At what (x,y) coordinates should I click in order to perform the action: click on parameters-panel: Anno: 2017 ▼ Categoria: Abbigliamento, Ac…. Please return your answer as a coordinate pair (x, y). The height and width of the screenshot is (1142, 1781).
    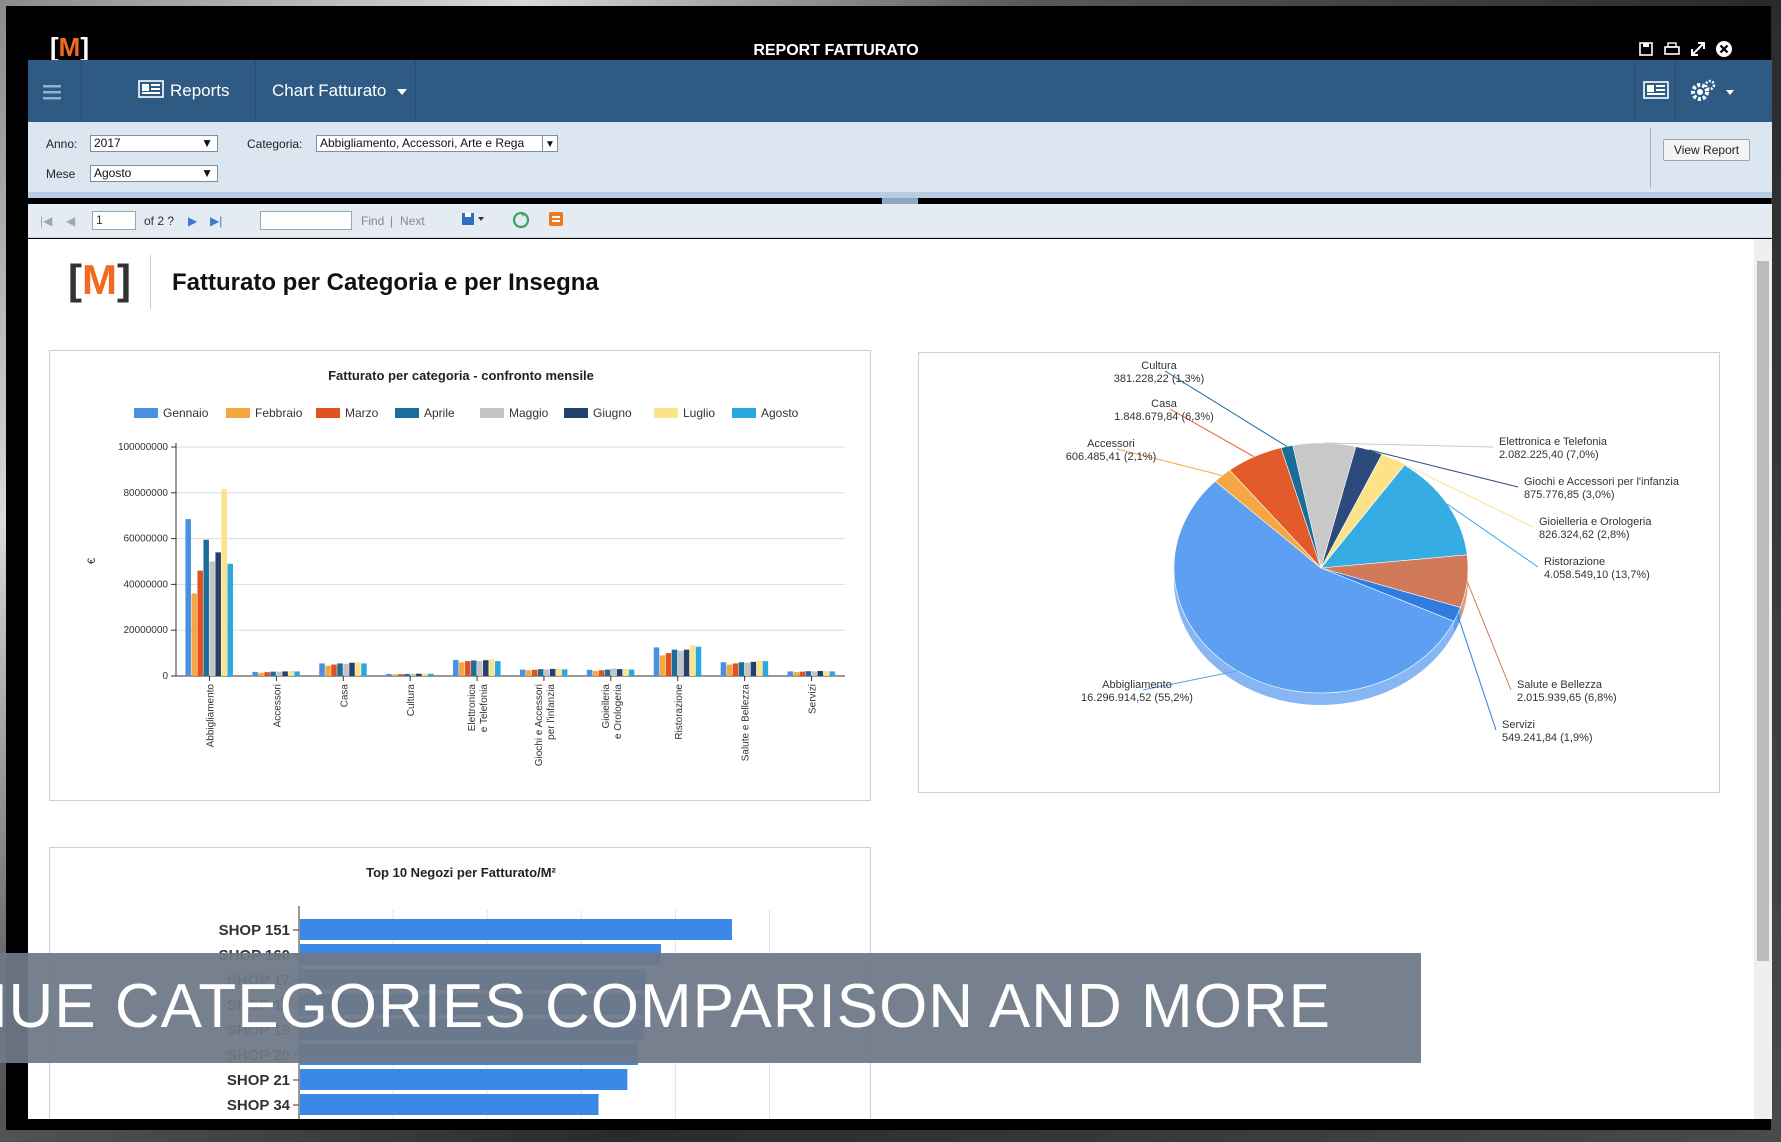
    Looking at the image, I should click on (900, 163).